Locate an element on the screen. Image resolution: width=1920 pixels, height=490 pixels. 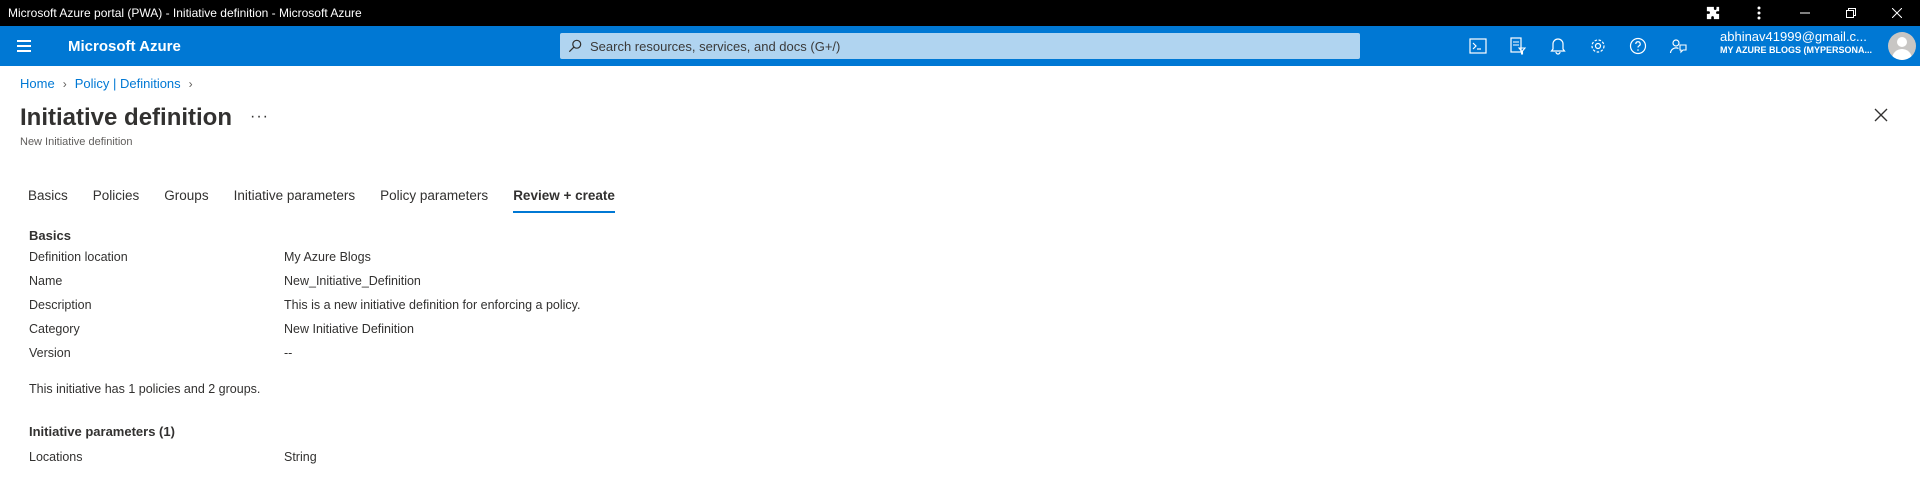
avatar is located at coordinates (1902, 46).